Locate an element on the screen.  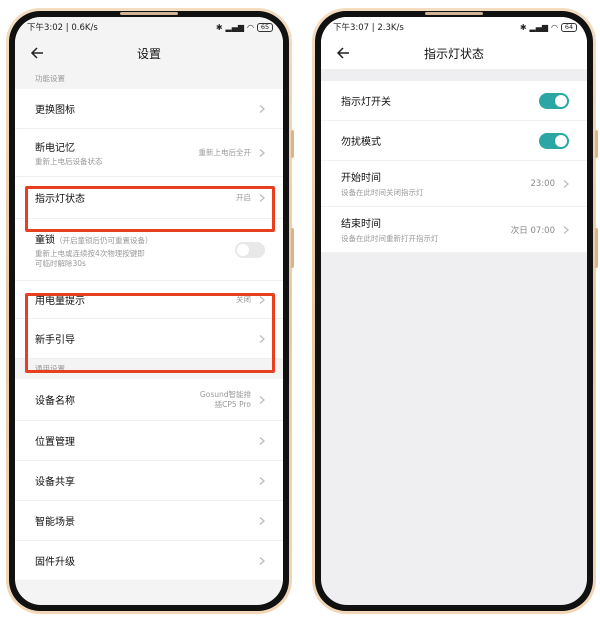
status-icons: ✱ ▂▄▆ ◠ 65 is located at coordinates (244, 27).